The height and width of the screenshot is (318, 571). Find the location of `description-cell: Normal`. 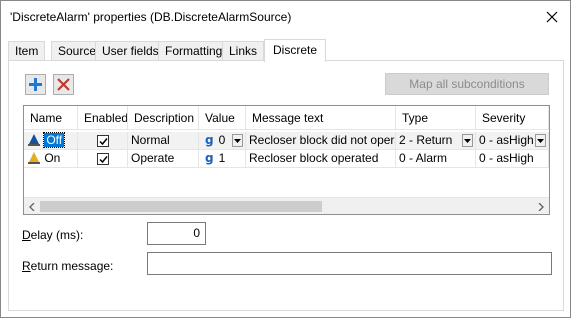

description-cell: Normal is located at coordinates (163, 141).